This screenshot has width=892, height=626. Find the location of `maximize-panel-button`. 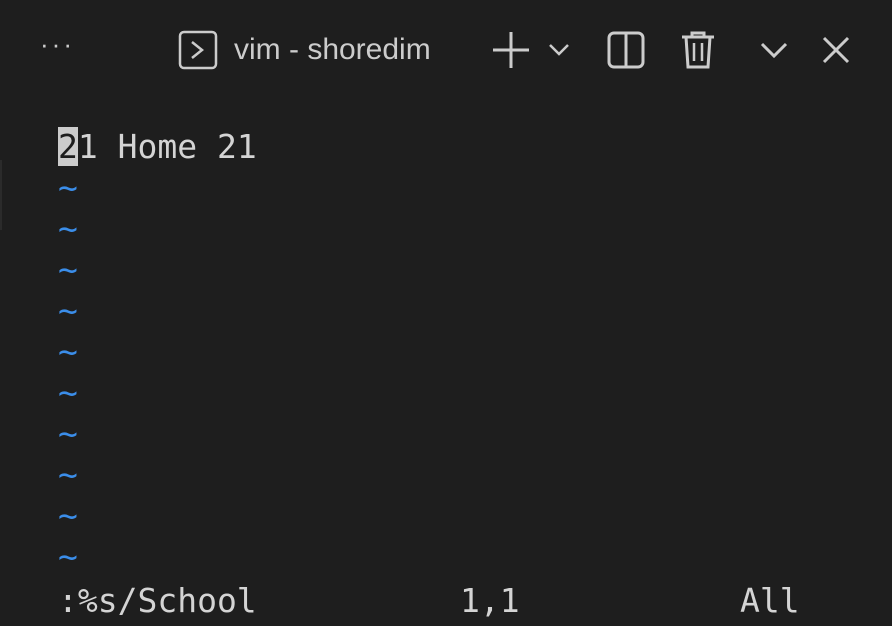

maximize-panel-button is located at coordinates (774, 50).